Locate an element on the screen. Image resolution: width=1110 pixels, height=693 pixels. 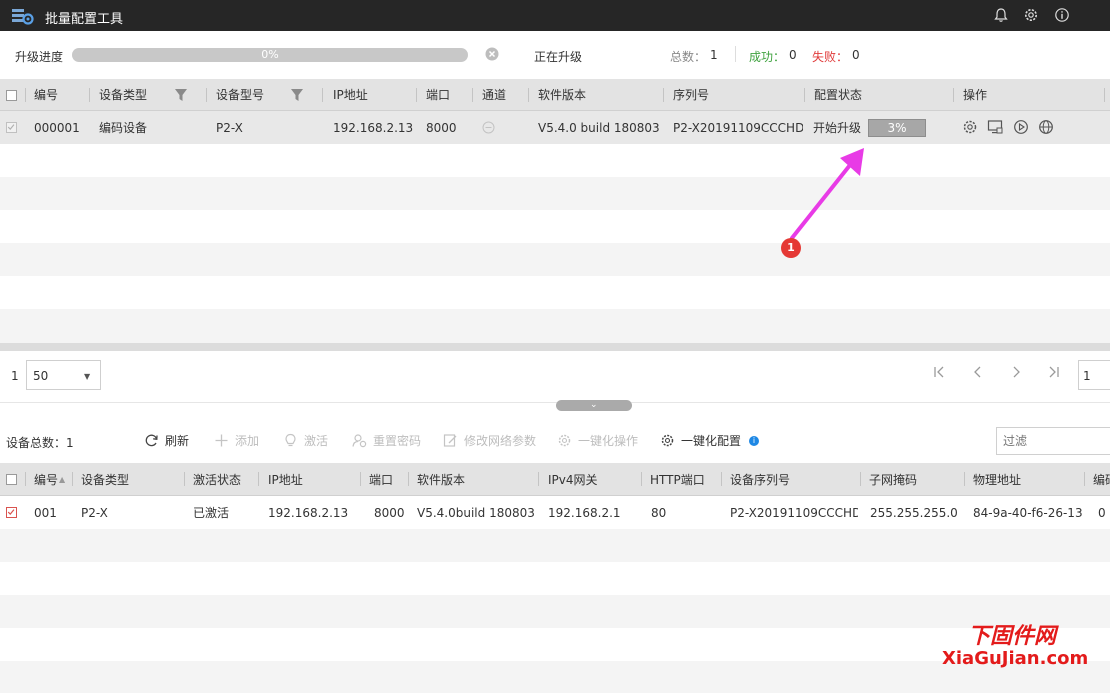
cancel-upgrade-icon is located at coordinates (492, 54).